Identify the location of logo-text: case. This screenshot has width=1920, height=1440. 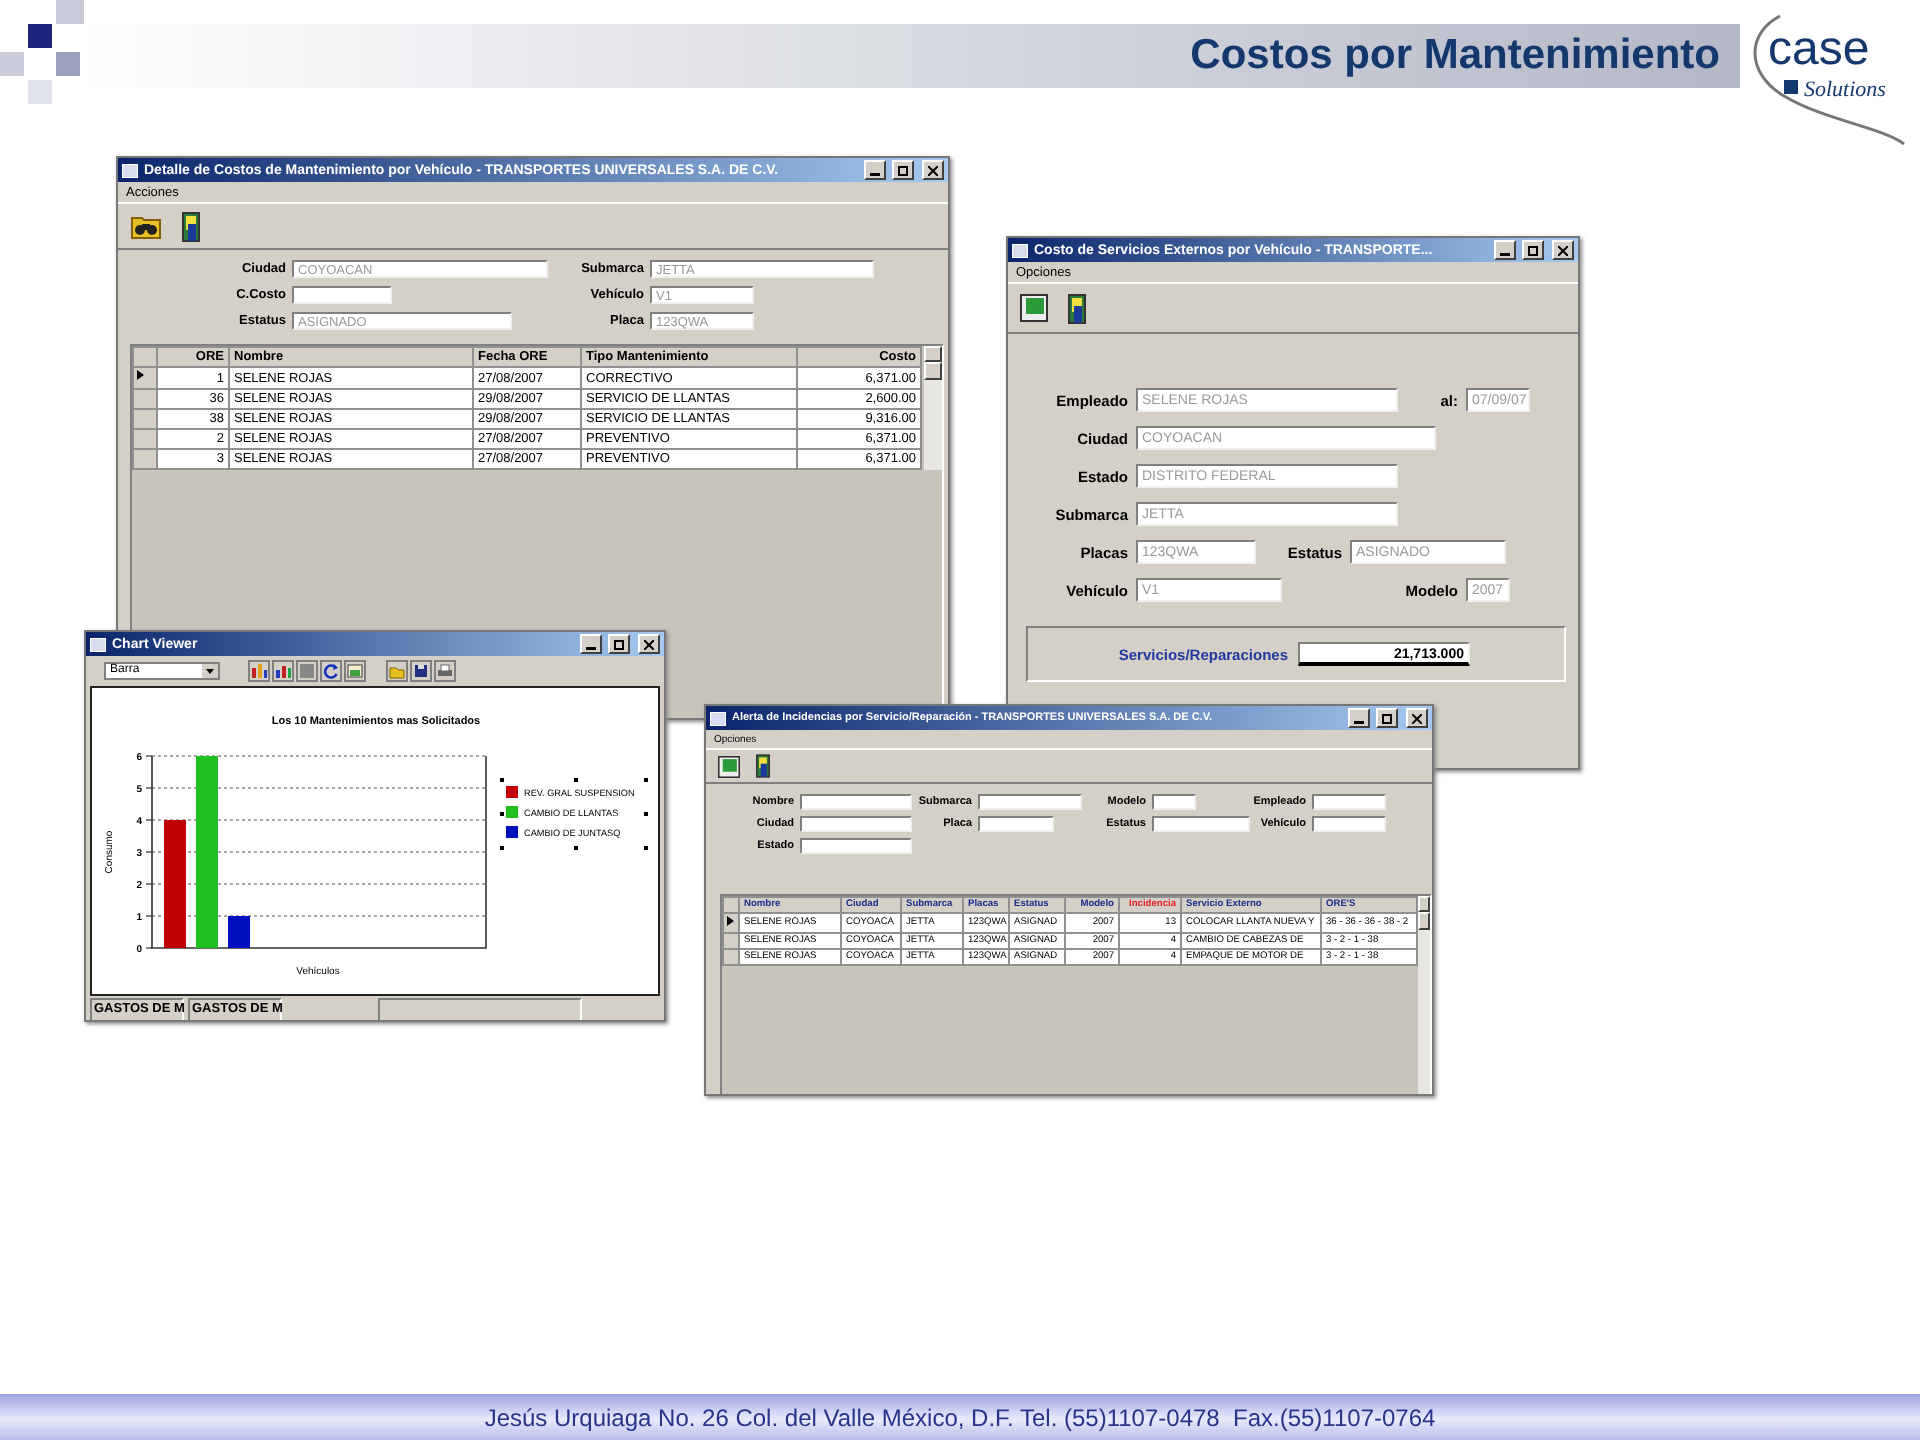
(1819, 49).